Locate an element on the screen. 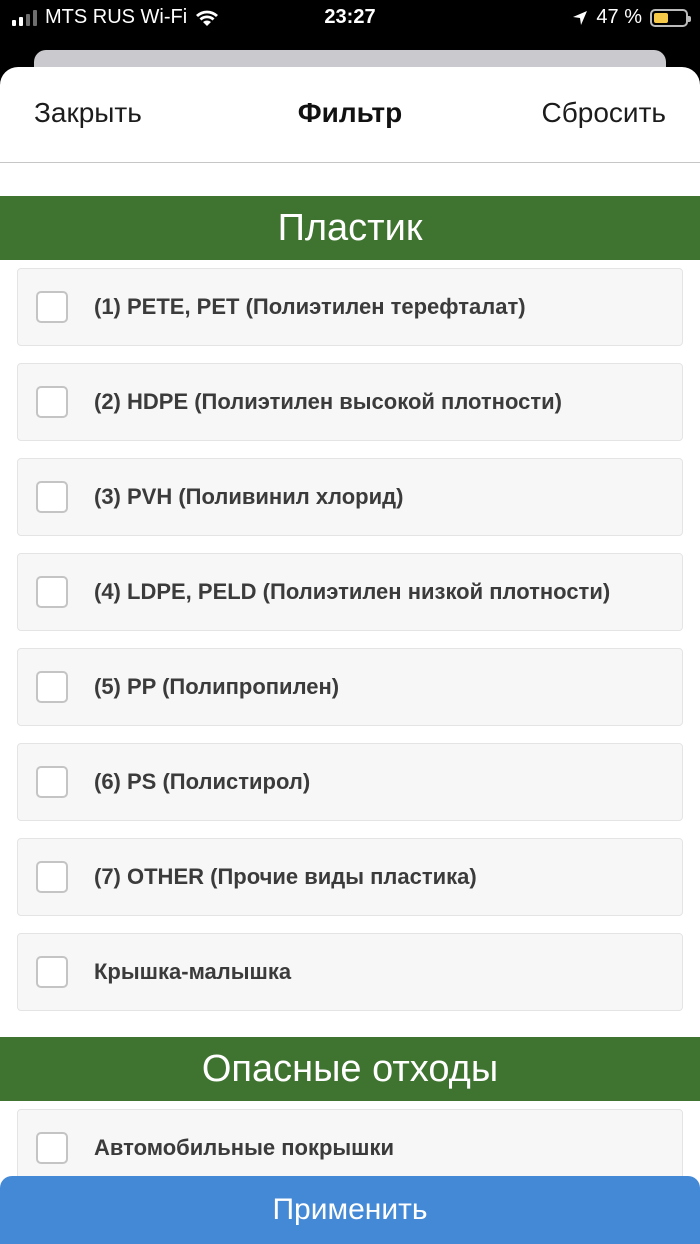 The width and height of the screenshot is (700, 1244). item-label: (7) OTHER (Прочие виды пластика) is located at coordinates (285, 876).